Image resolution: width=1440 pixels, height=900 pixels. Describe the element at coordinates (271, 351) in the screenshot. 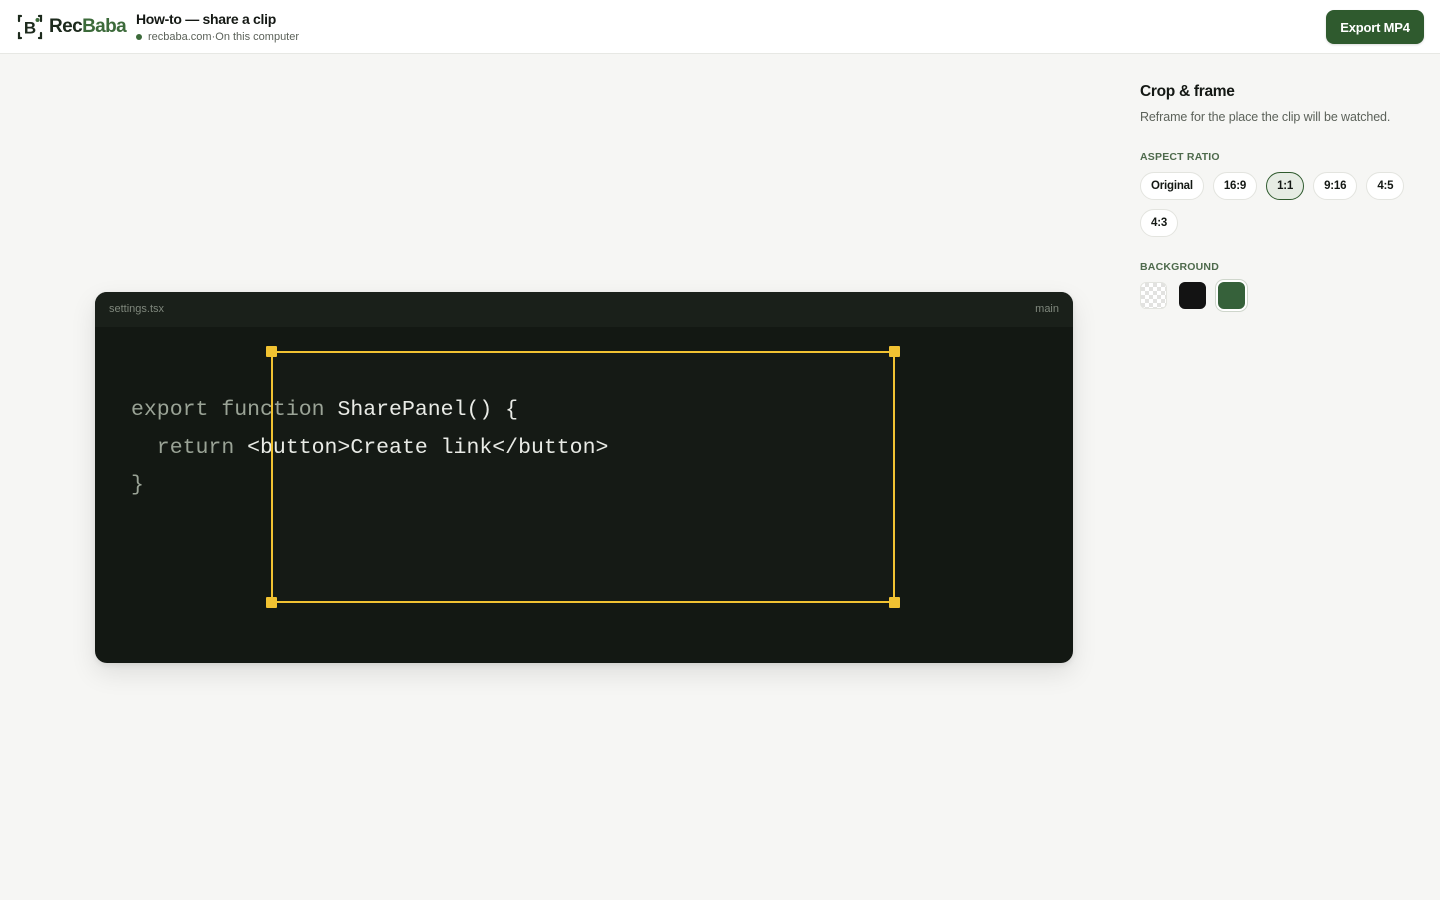

I see `crop-handle-top-left` at that location.